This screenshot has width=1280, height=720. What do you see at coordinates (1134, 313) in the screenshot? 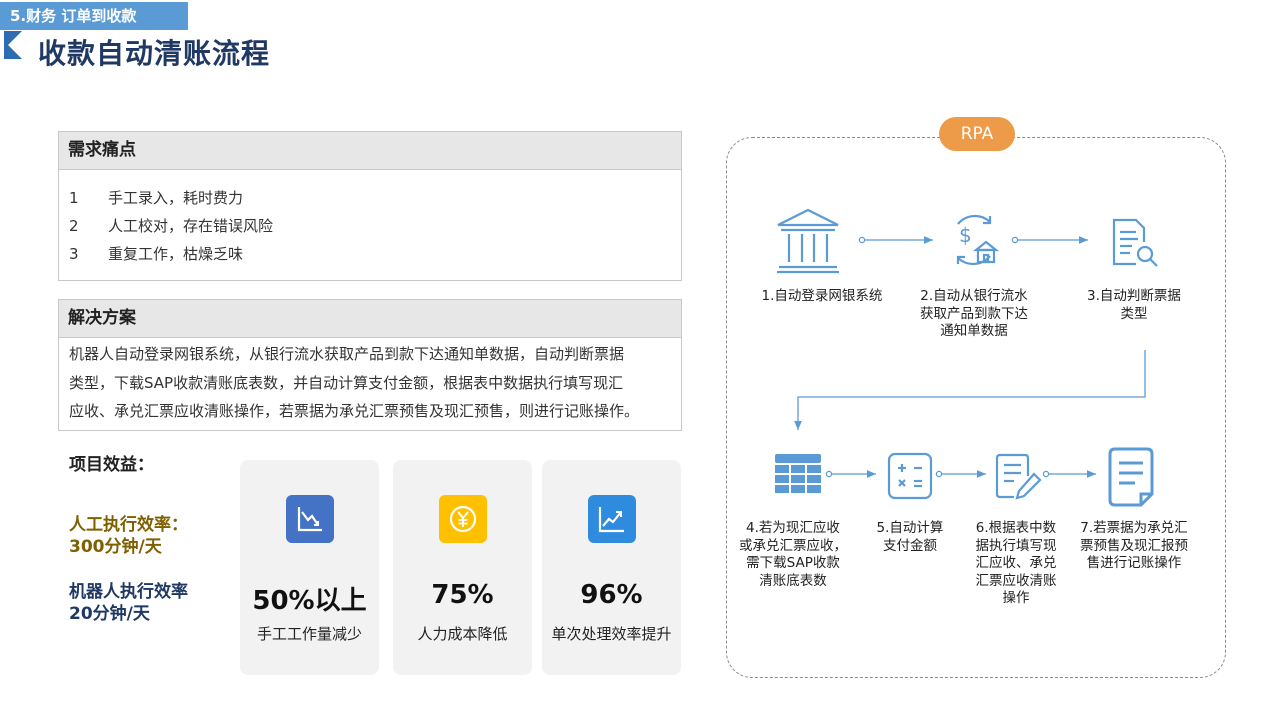
I see `label-line: 类型` at bounding box center [1134, 313].